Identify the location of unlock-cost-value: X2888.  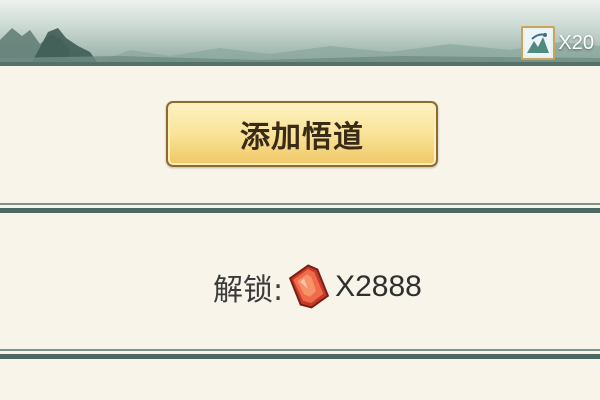
(378, 286).